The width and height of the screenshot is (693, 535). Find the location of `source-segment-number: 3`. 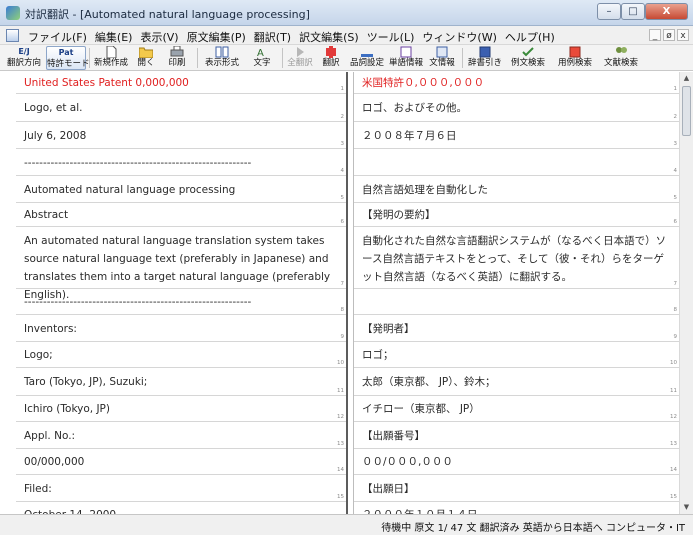

source-segment-number: 3 is located at coordinates (342, 144).